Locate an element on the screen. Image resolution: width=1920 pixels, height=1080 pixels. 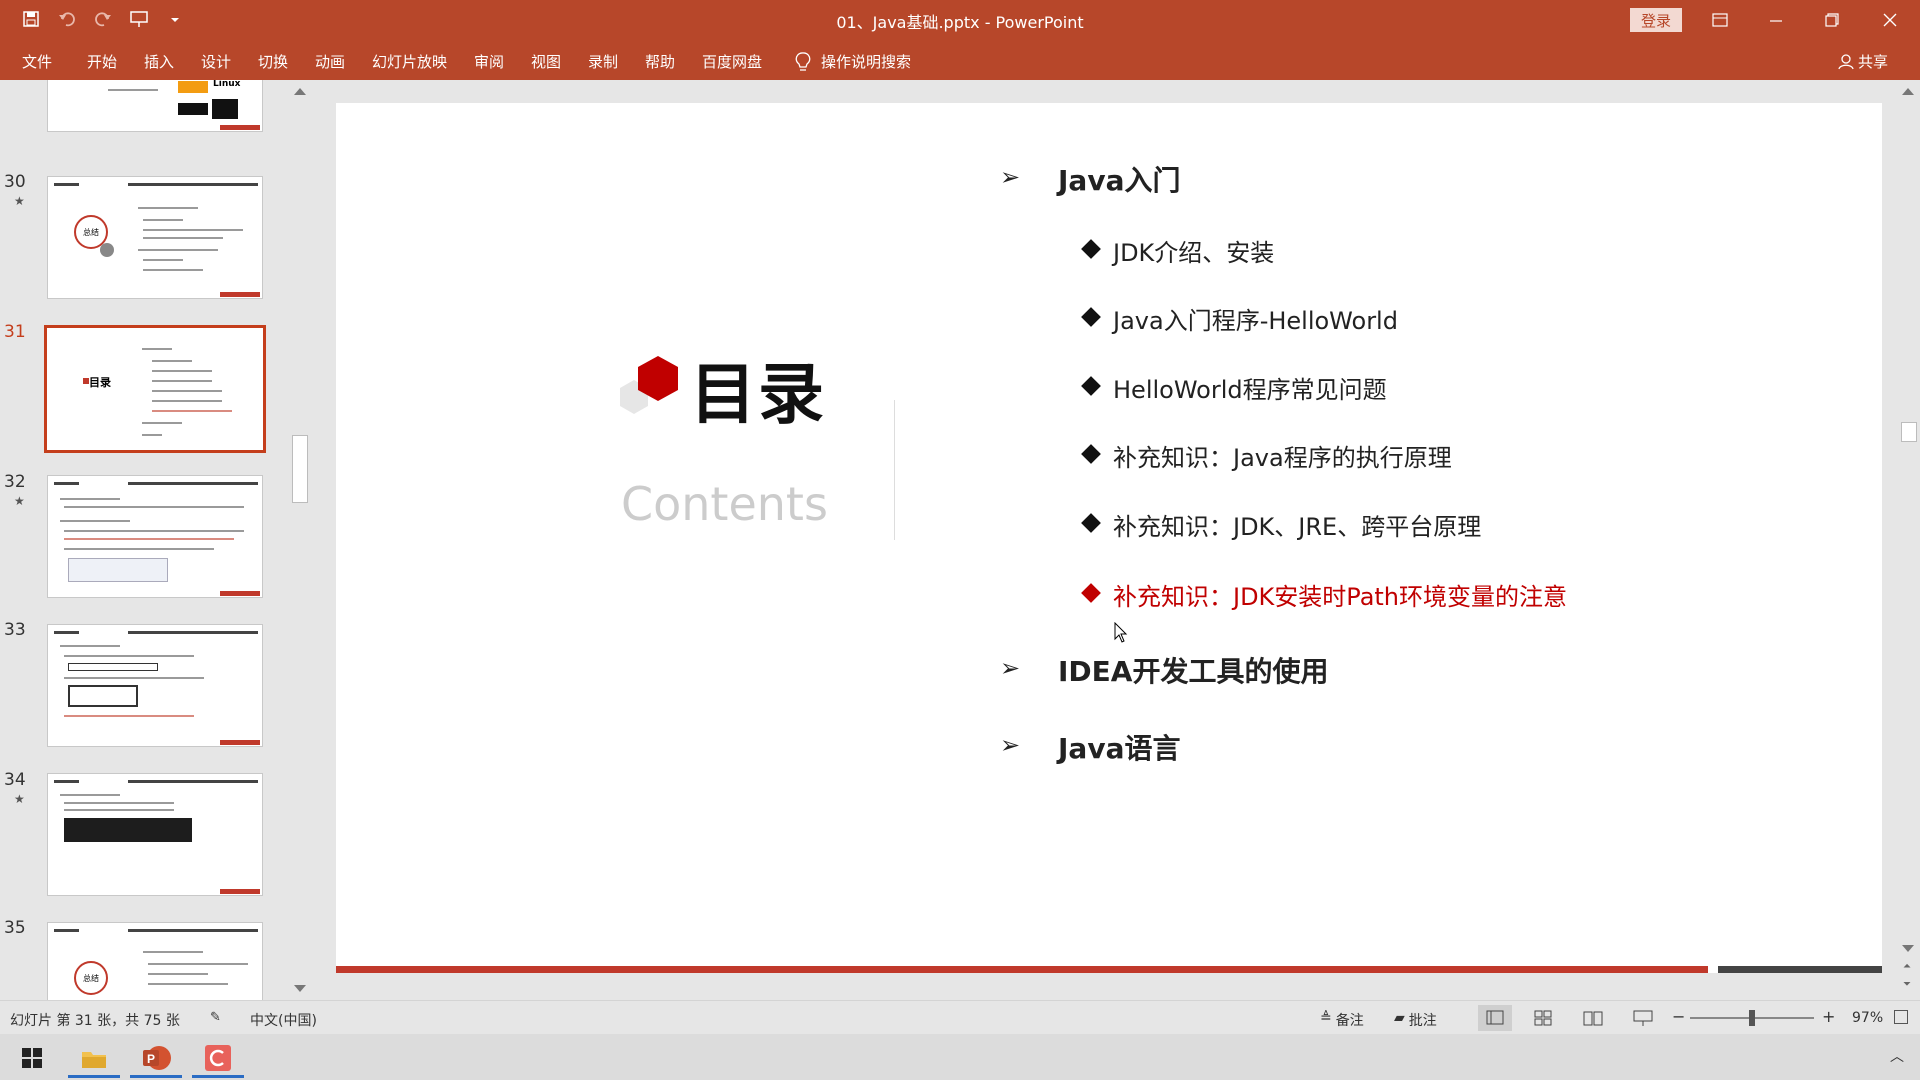
zoom-in-icon: + is located at coordinates (1828, 1016).